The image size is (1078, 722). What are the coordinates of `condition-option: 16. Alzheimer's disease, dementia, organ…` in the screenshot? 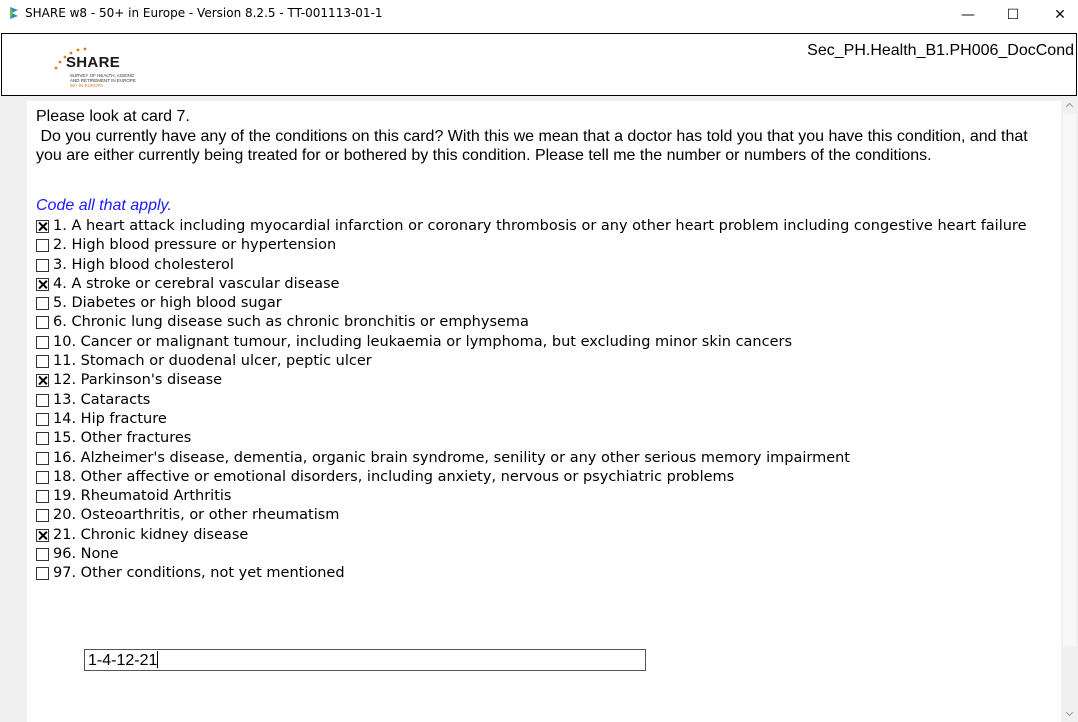 It's located at (541, 458).